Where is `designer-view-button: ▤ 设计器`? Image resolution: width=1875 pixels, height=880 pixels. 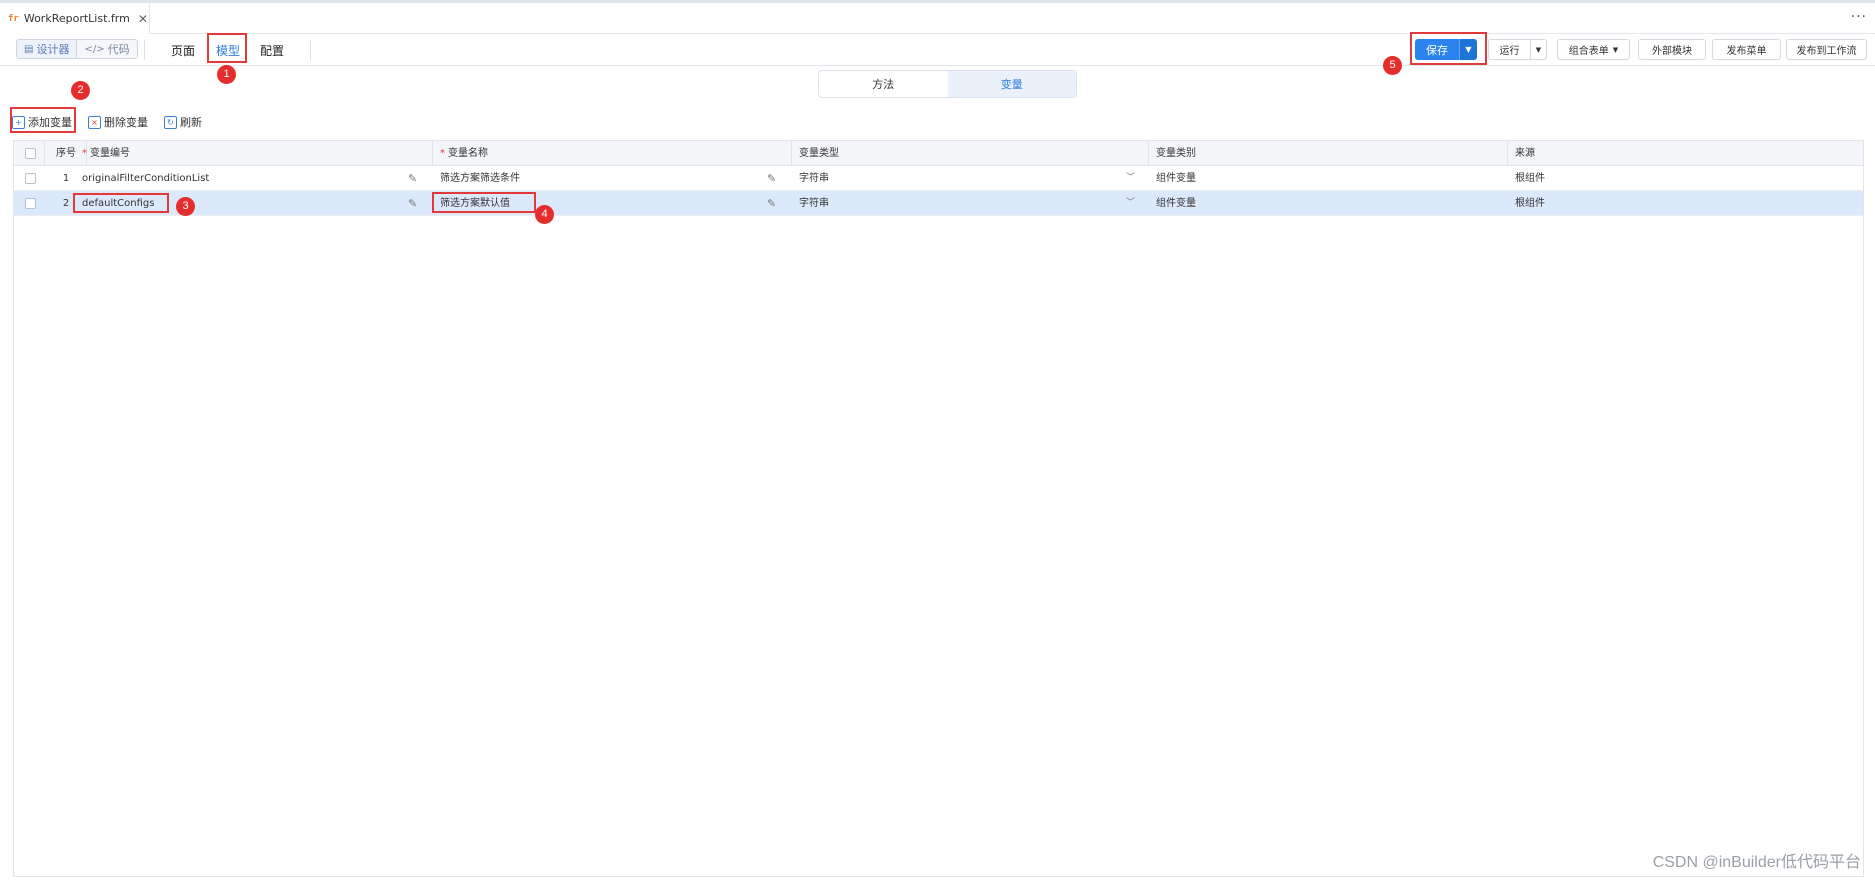
designer-view-button: ▤ 设计器 is located at coordinates (47, 49).